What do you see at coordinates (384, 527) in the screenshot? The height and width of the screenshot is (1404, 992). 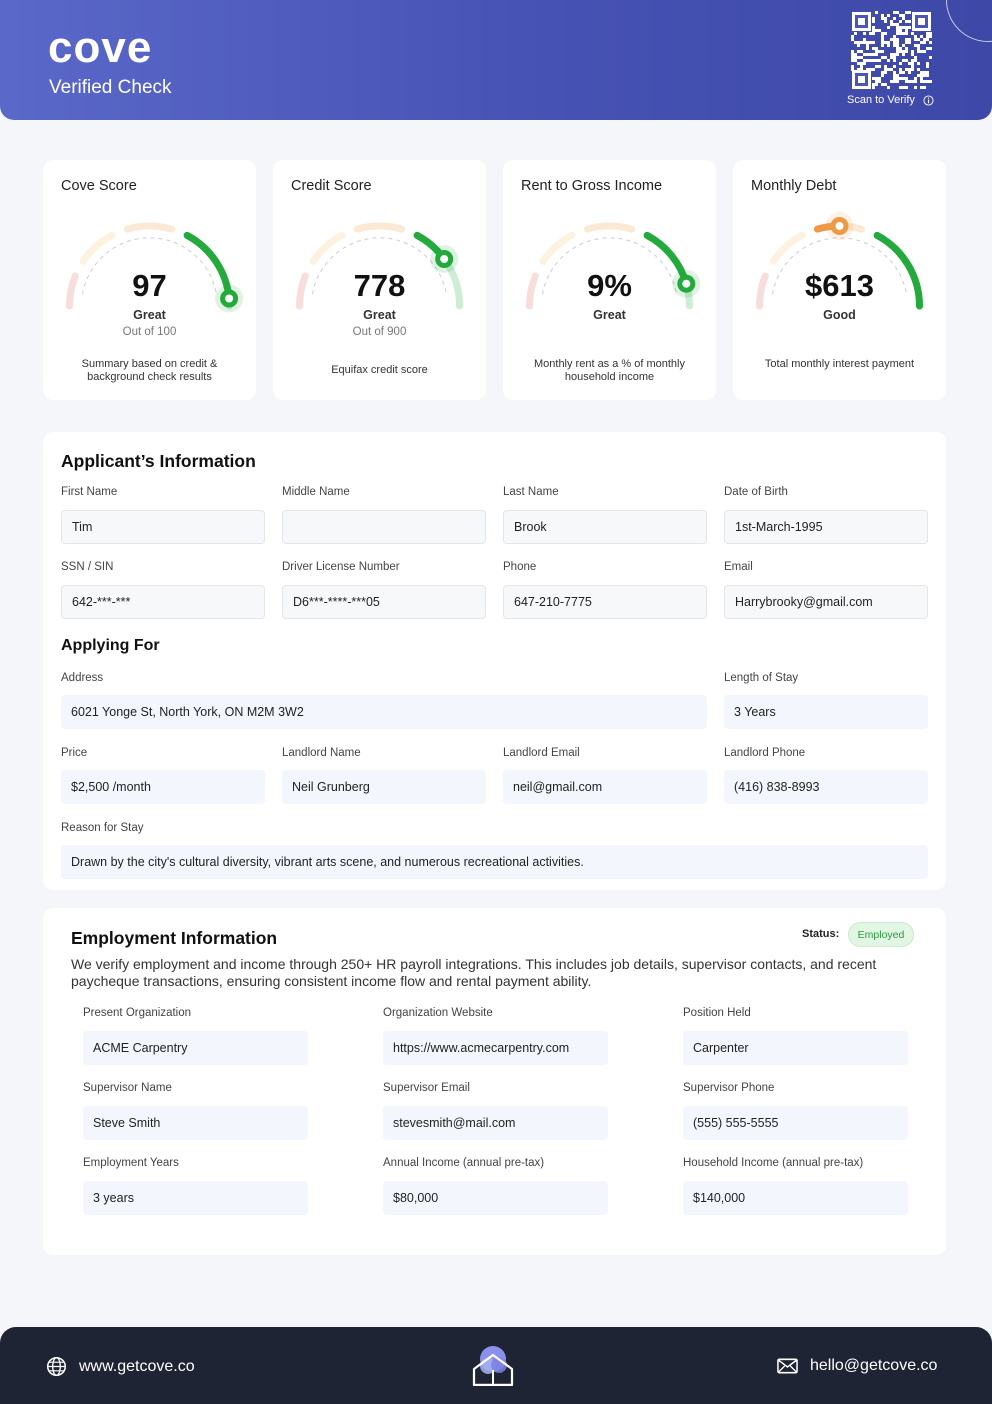 I see `middle-name-field` at bounding box center [384, 527].